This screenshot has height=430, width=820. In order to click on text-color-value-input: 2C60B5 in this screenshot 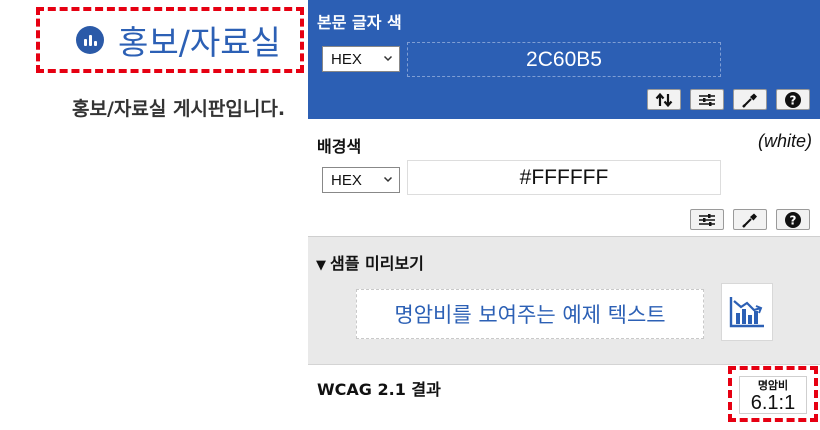, I will do `click(564, 59)`.